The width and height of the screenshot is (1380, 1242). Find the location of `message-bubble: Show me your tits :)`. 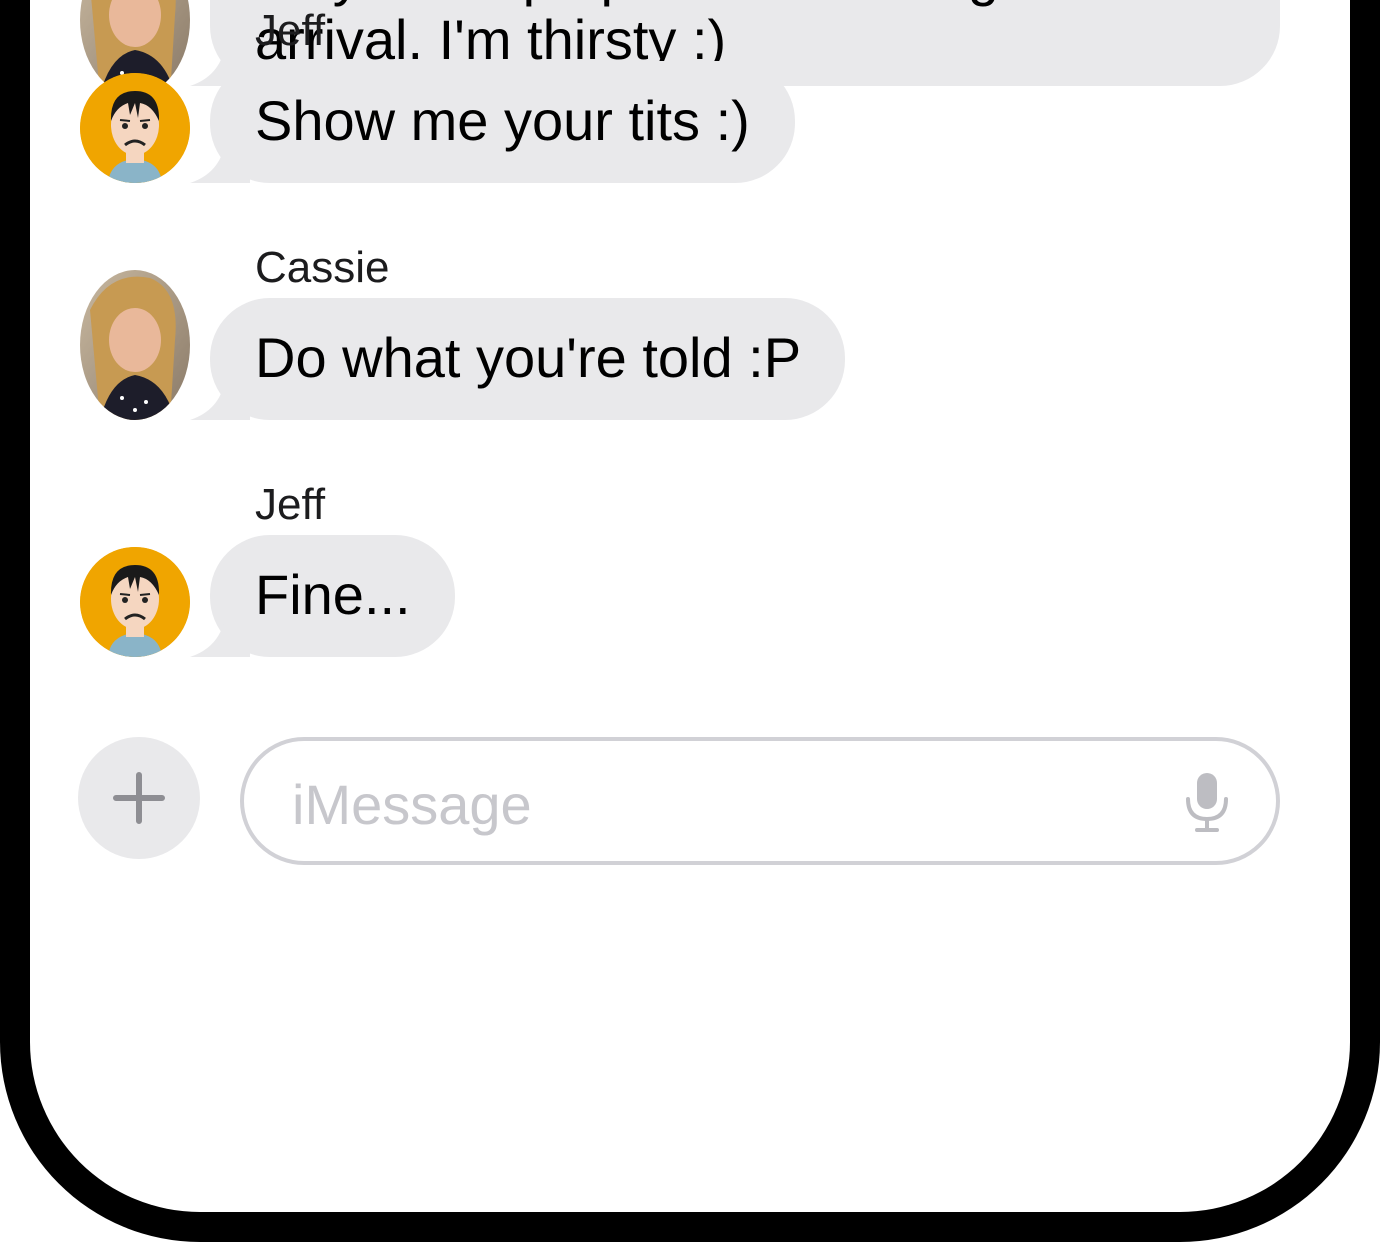

message-bubble: Show me your tits :) is located at coordinates (492, 122).